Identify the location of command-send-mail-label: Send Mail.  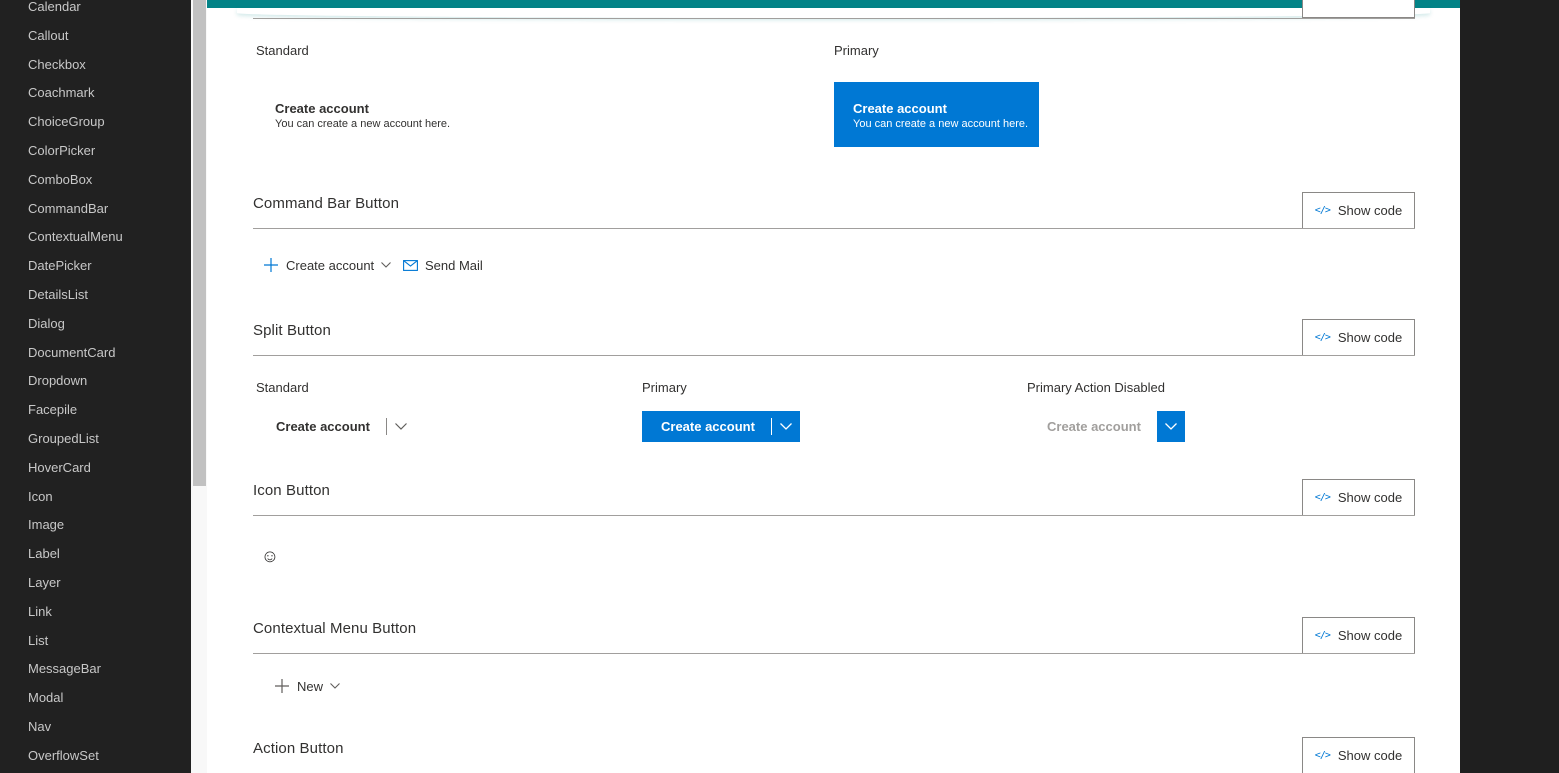
(454, 265).